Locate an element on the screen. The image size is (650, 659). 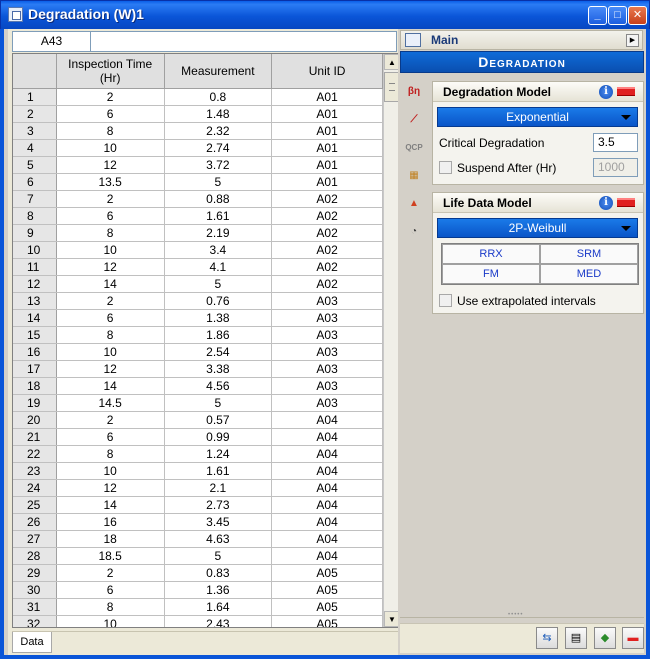
table-cell: 2.1 is located at coordinates (218, 488).